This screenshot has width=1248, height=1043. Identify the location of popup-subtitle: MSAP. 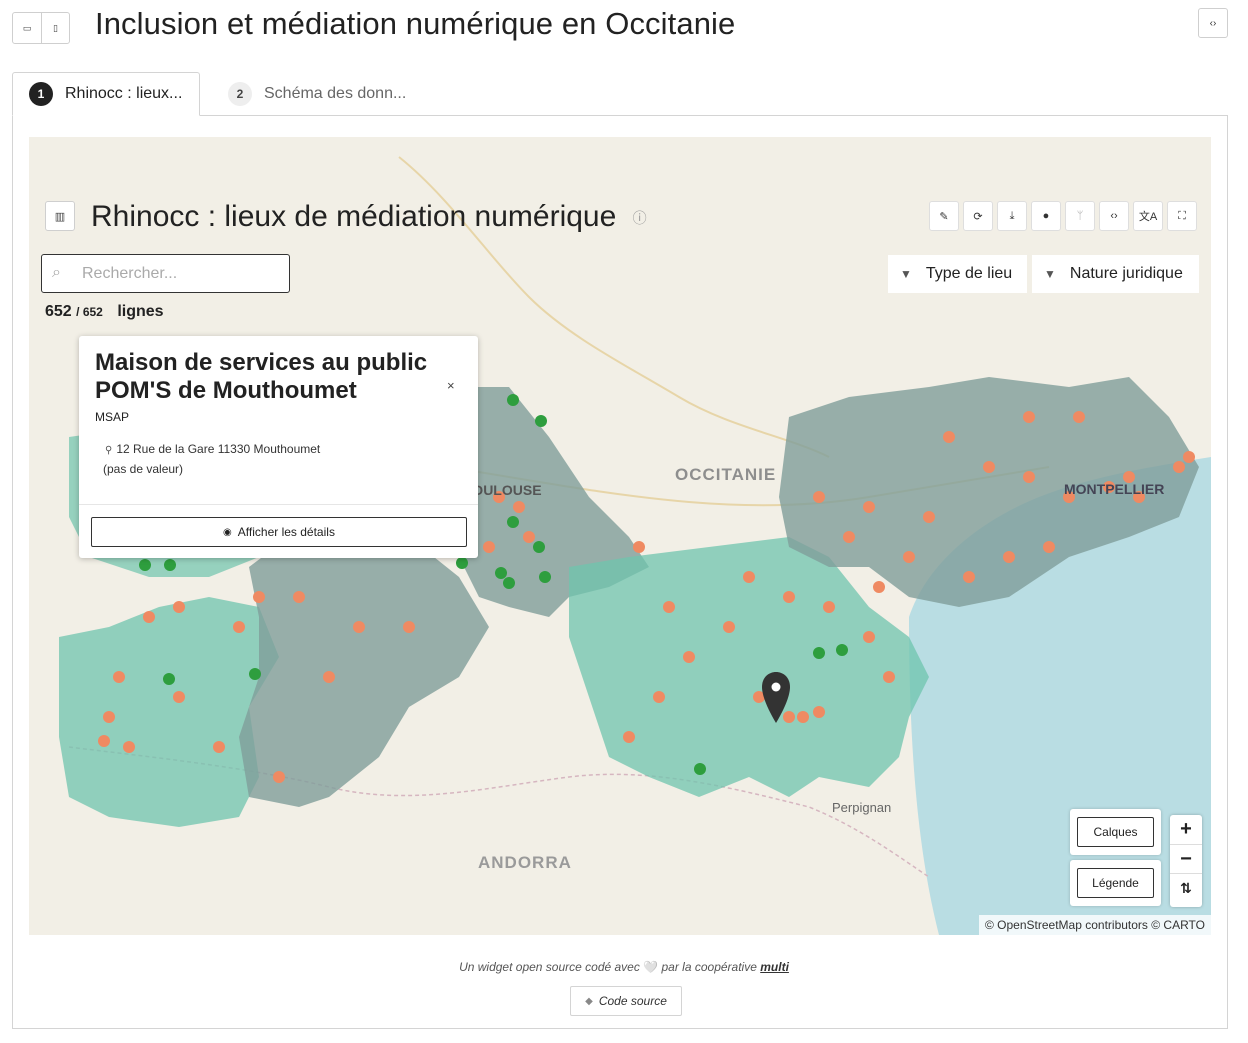
(112, 417).